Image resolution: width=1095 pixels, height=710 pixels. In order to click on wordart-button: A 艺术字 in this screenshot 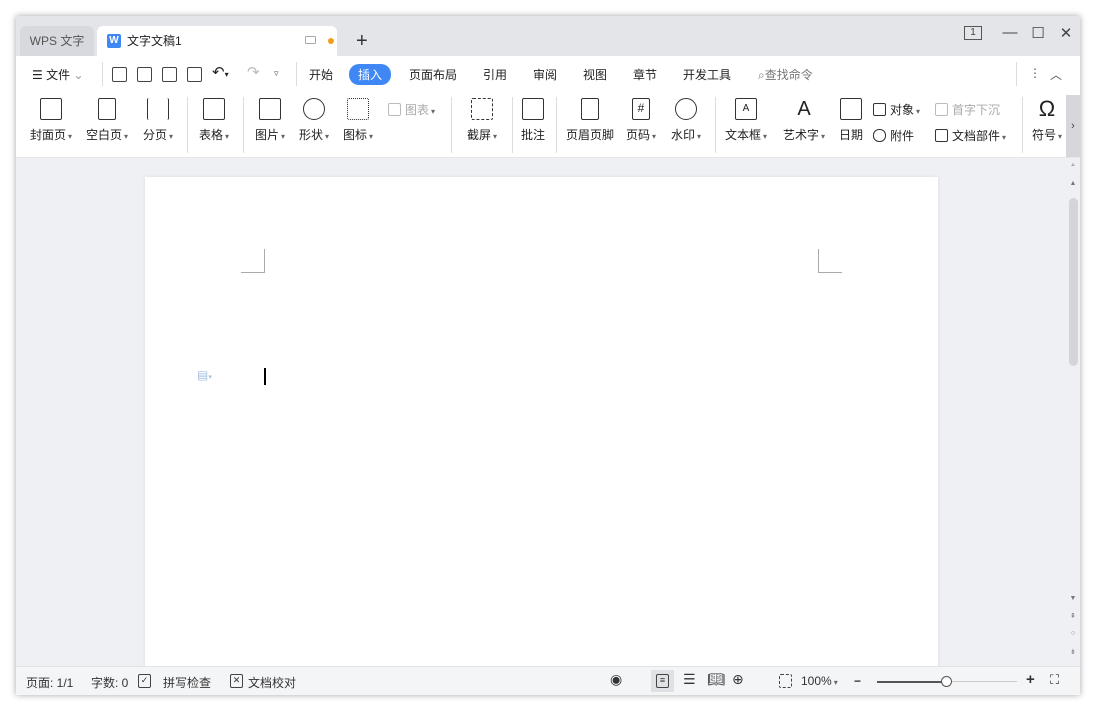, I will do `click(804, 120)`.